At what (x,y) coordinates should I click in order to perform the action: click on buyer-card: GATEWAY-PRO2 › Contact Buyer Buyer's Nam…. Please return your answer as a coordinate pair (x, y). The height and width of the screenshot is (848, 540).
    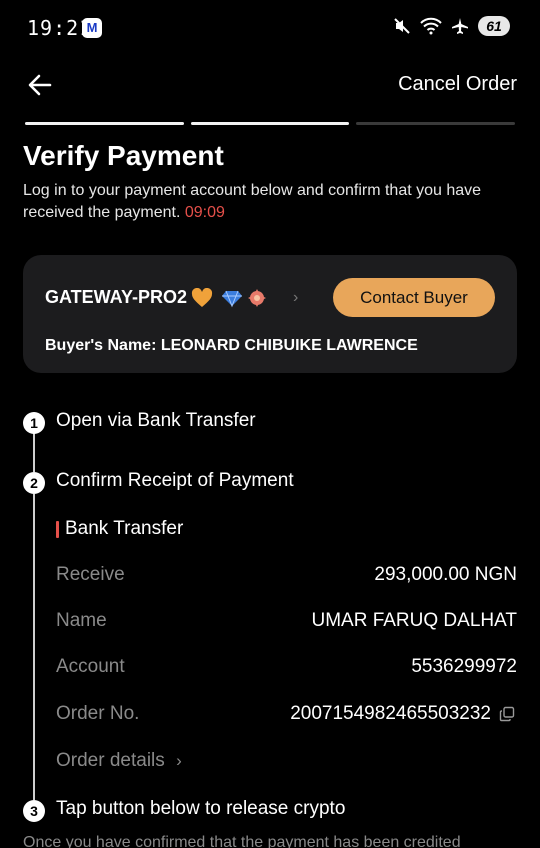
    Looking at the image, I should click on (270, 314).